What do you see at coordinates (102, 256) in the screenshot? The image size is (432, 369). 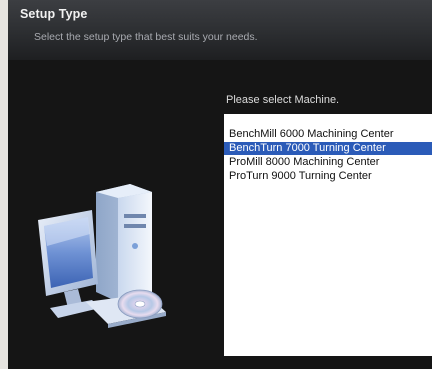 I see `computer-with-cd-icon` at bounding box center [102, 256].